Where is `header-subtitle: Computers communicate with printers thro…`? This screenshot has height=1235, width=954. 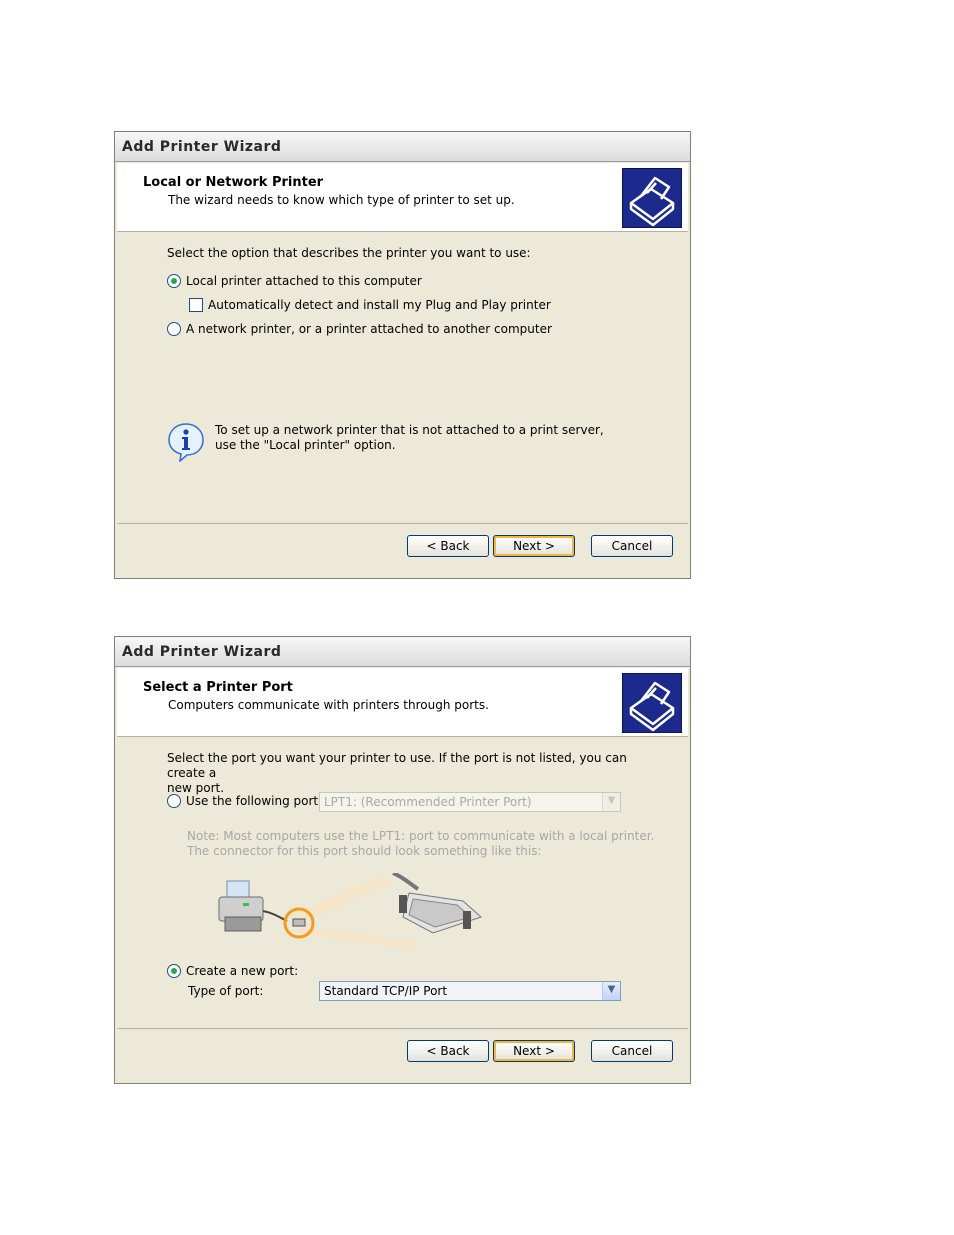 header-subtitle: Computers communicate with printers thro… is located at coordinates (328, 705).